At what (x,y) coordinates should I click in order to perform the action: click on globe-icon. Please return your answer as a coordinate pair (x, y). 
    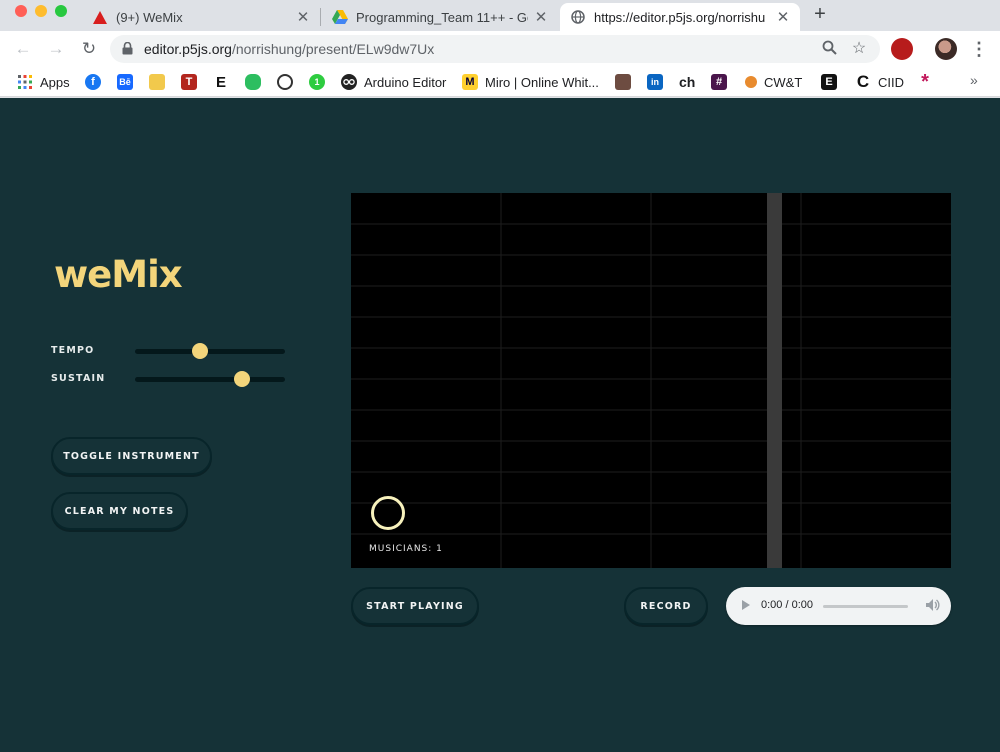
    Looking at the image, I should click on (578, 17).